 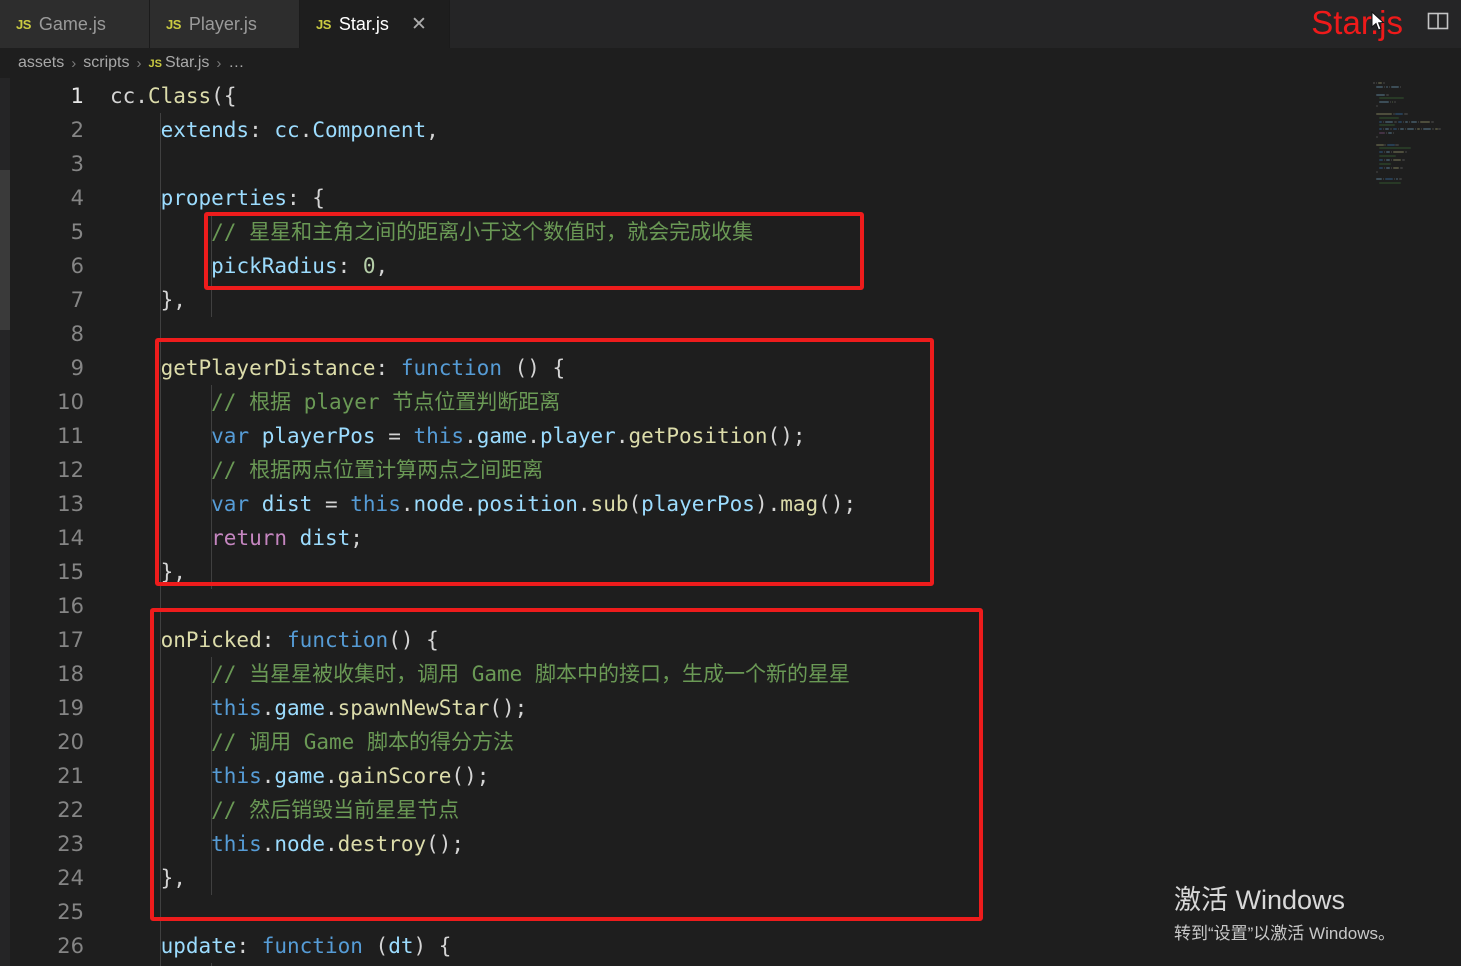 What do you see at coordinates (338, 368) in the screenshot?
I see `code-line: getPlayerDistance: function () {` at bounding box center [338, 368].